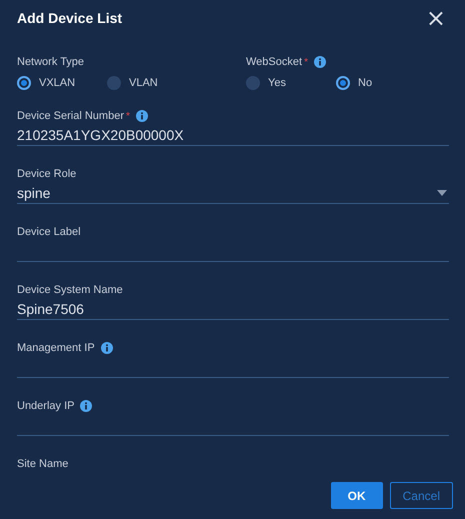 Image resolution: width=465 pixels, height=519 pixels. What do you see at coordinates (277, 83) in the screenshot?
I see `radio-label: Yes` at bounding box center [277, 83].